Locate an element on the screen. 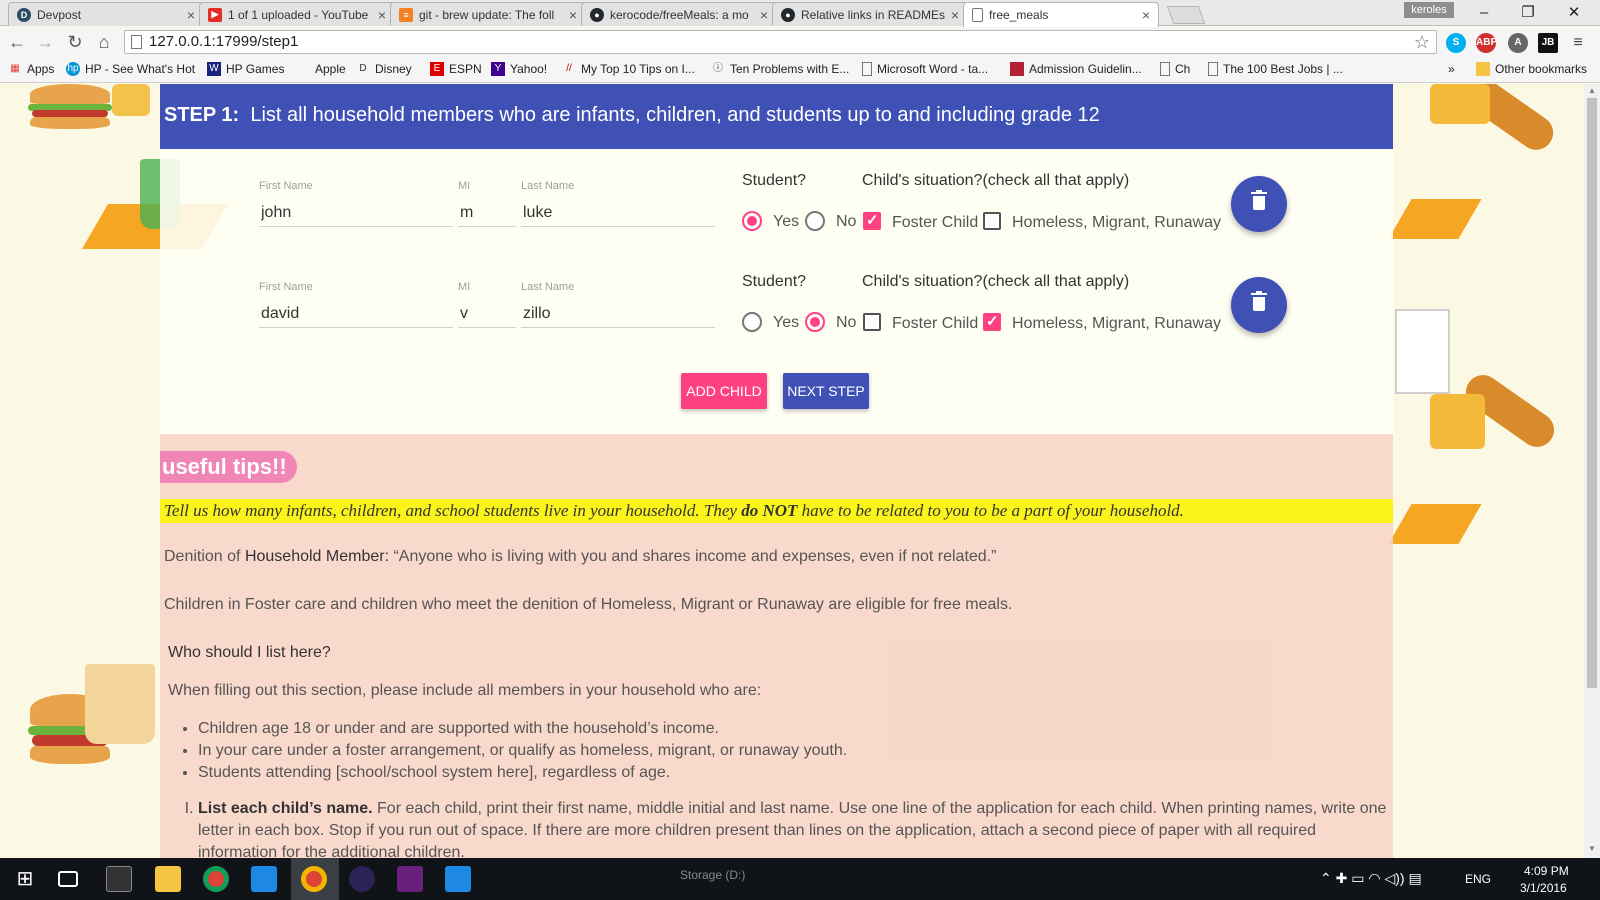 The image size is (1600, 900). bookmark-hp-games: W HP Games is located at coordinates (245, 69).